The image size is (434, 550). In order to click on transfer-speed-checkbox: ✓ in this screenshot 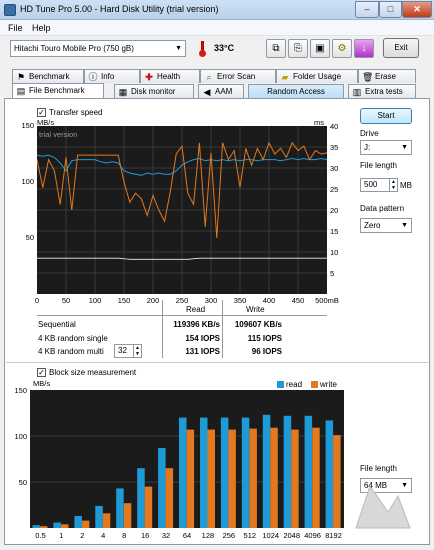, I will do `click(41, 112)`.